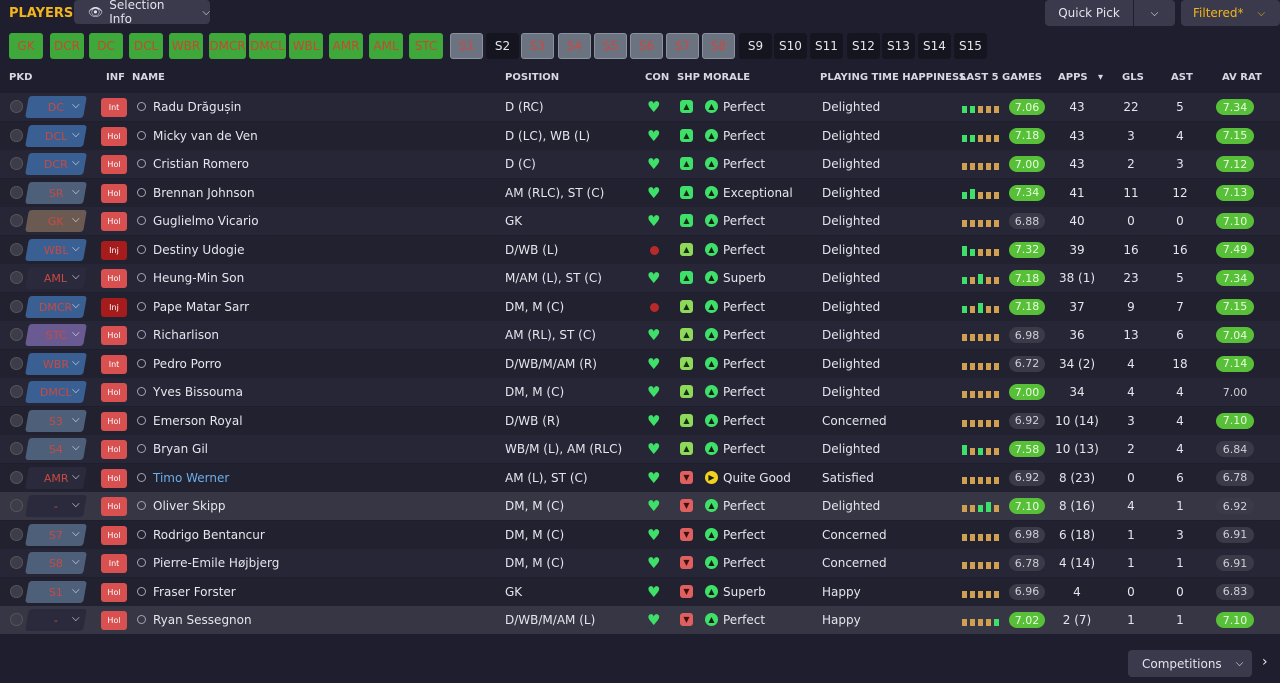 This screenshot has height=683, width=1280. What do you see at coordinates (20, 77) in the screenshot?
I see `col-pkd: PKD` at bounding box center [20, 77].